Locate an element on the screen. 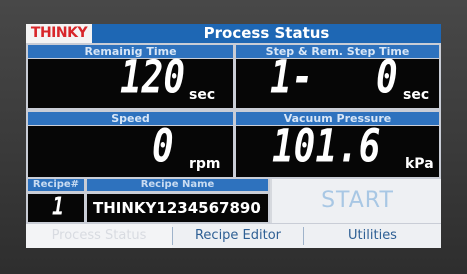 The height and width of the screenshot is (274, 467). speed-value: 0 is located at coordinates (163, 147).